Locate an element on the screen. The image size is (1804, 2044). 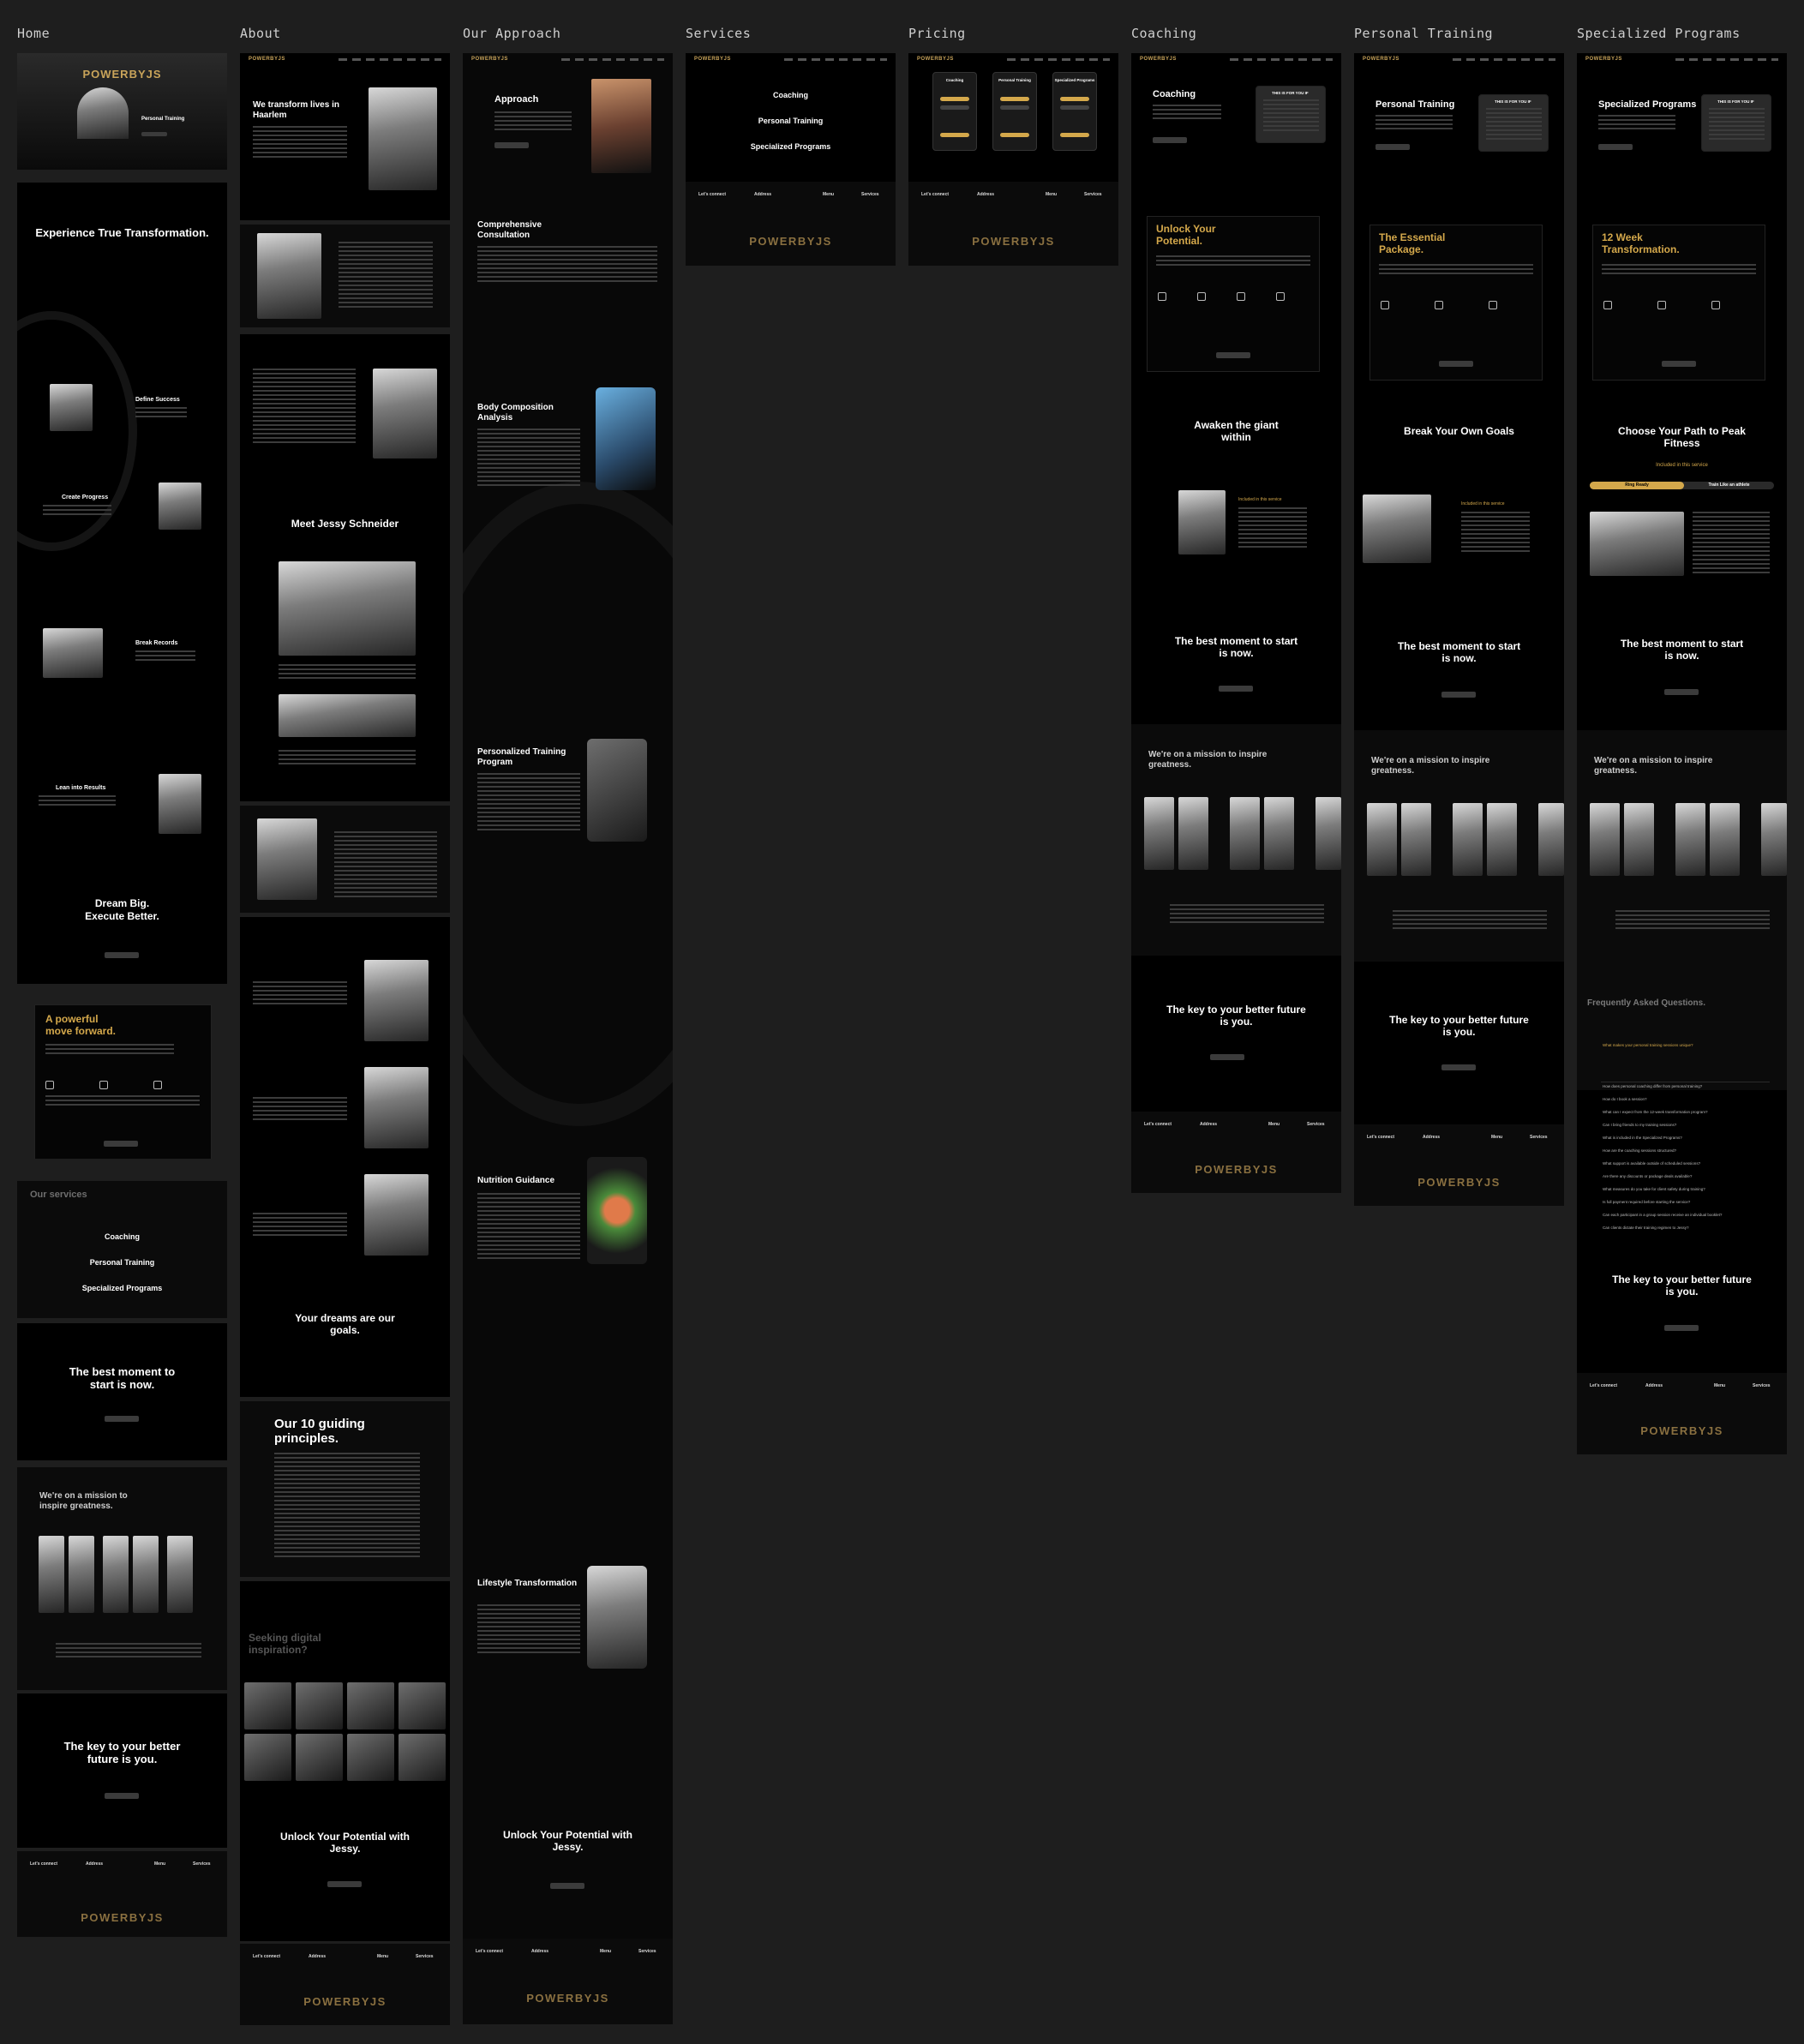
price-card-coaching: Coaching is located at coordinates (954, 111).